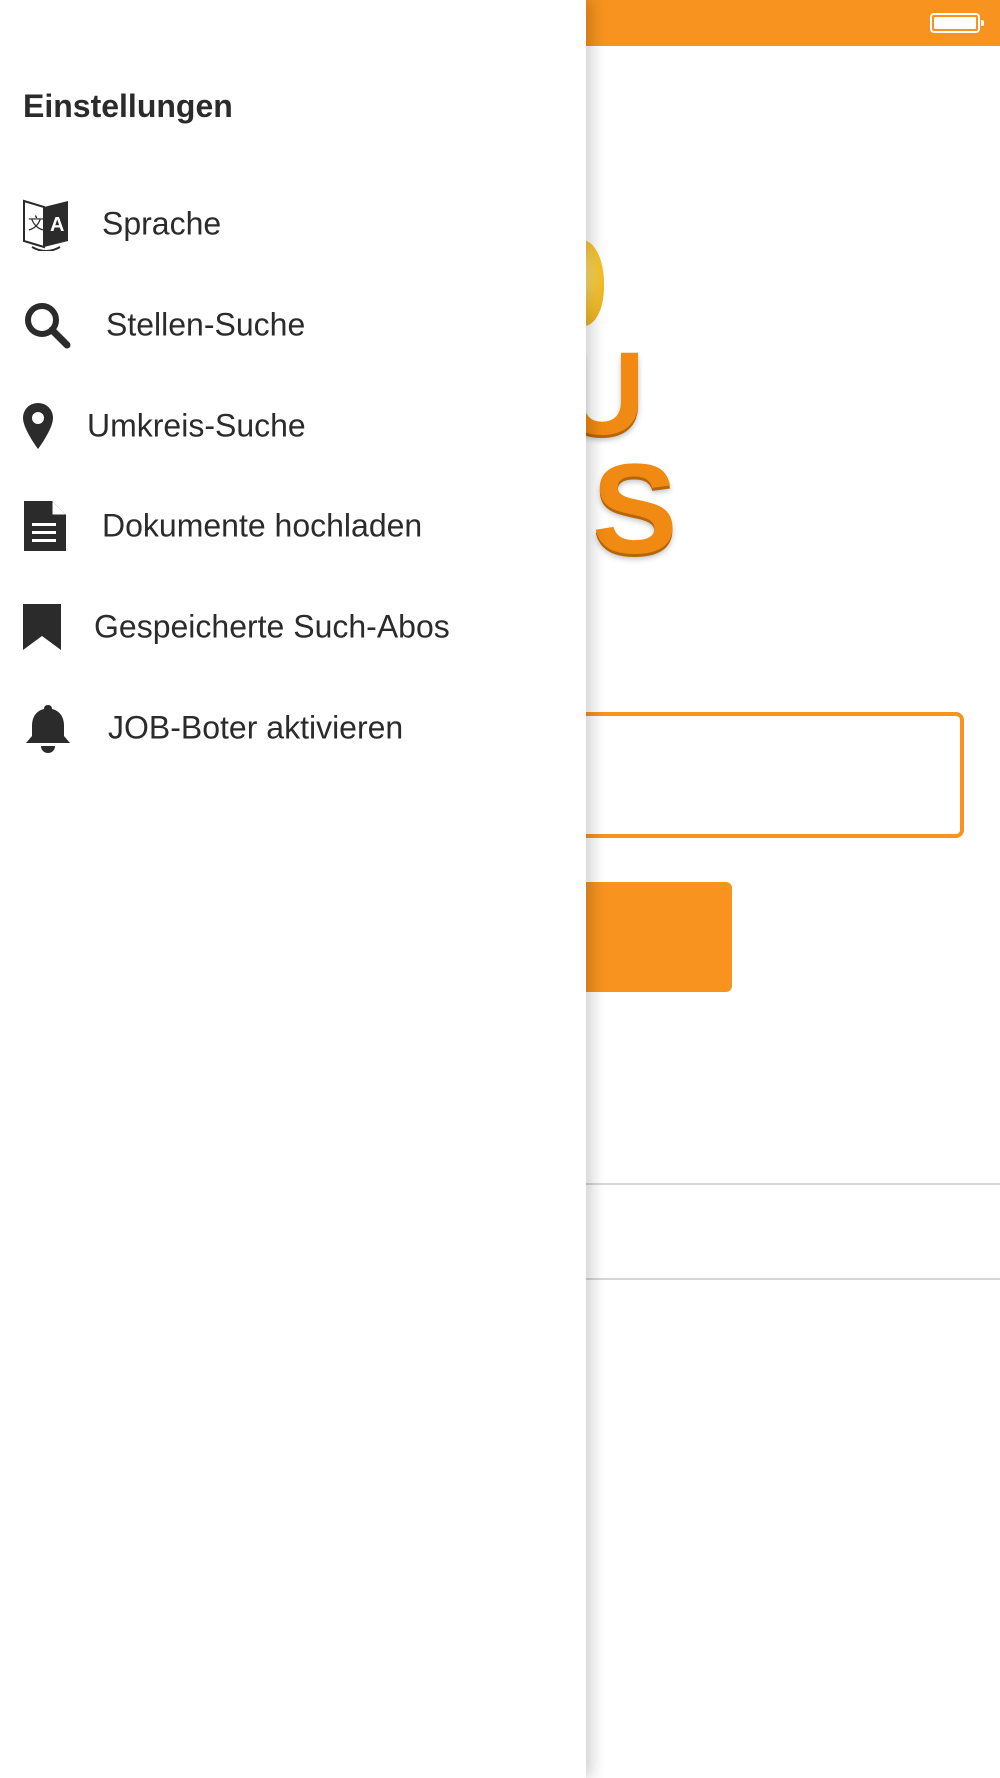  What do you see at coordinates (57, 225) in the screenshot?
I see `svg-text: A` at bounding box center [57, 225].